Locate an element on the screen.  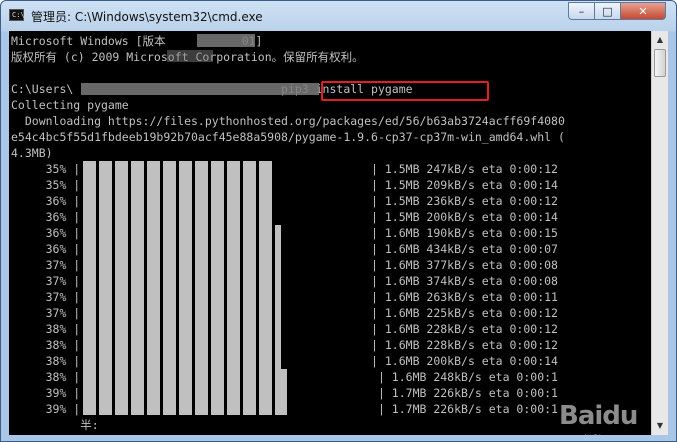
close-icon: ✕ is located at coordinates (643, 11).